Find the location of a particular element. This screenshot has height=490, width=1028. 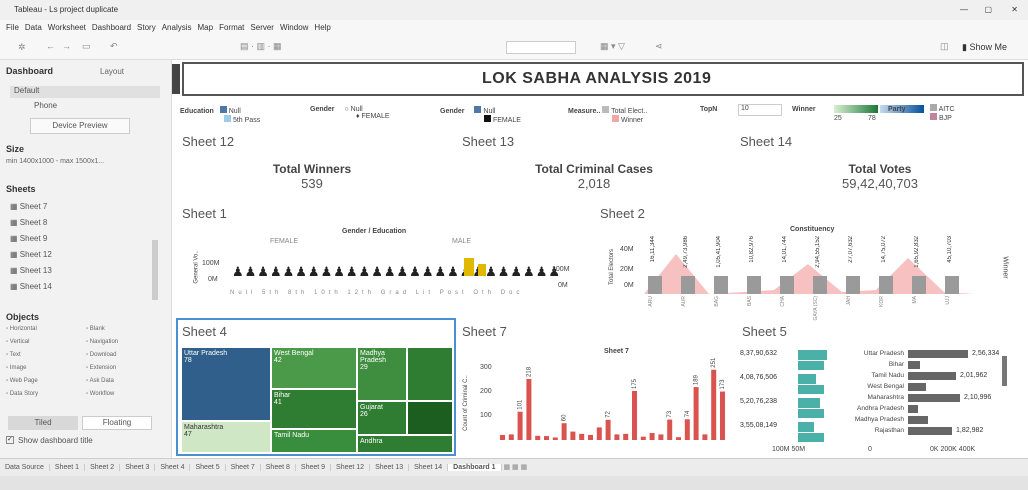

menu-item-analysis: Analysis is located at coordinates (177, 27).